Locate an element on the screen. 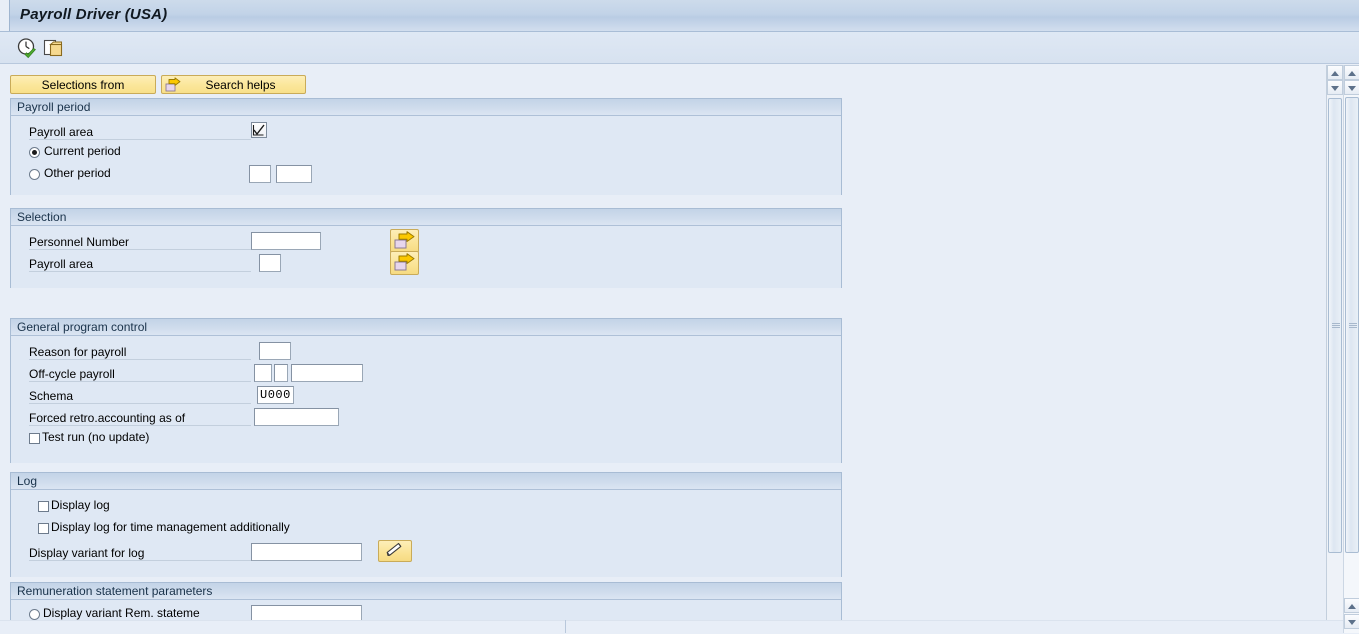 This screenshot has height=634, width=1359. group-payroll-period-header: Payroll period is located at coordinates (426, 107).